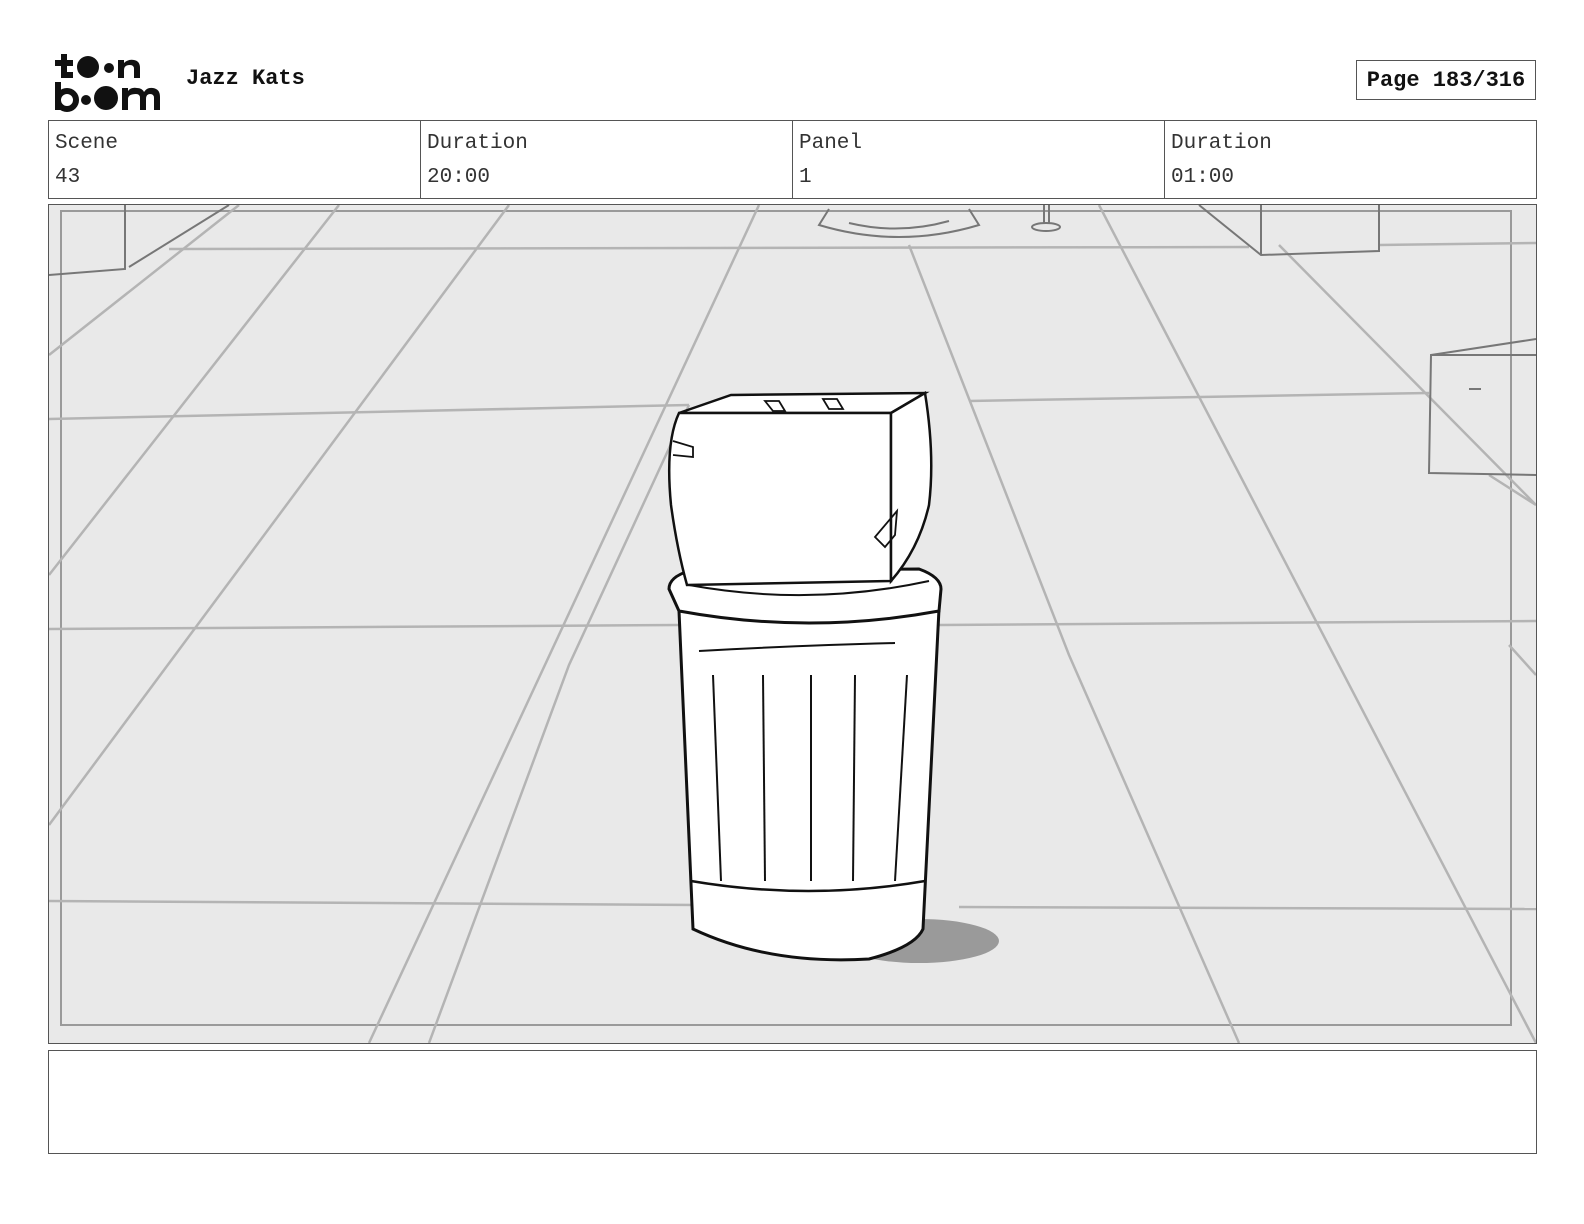 The width and height of the screenshot is (1584, 1224). Describe the element at coordinates (1350, 159) in the screenshot. I see `panel-duration-cell: Duration 01:00` at that location.